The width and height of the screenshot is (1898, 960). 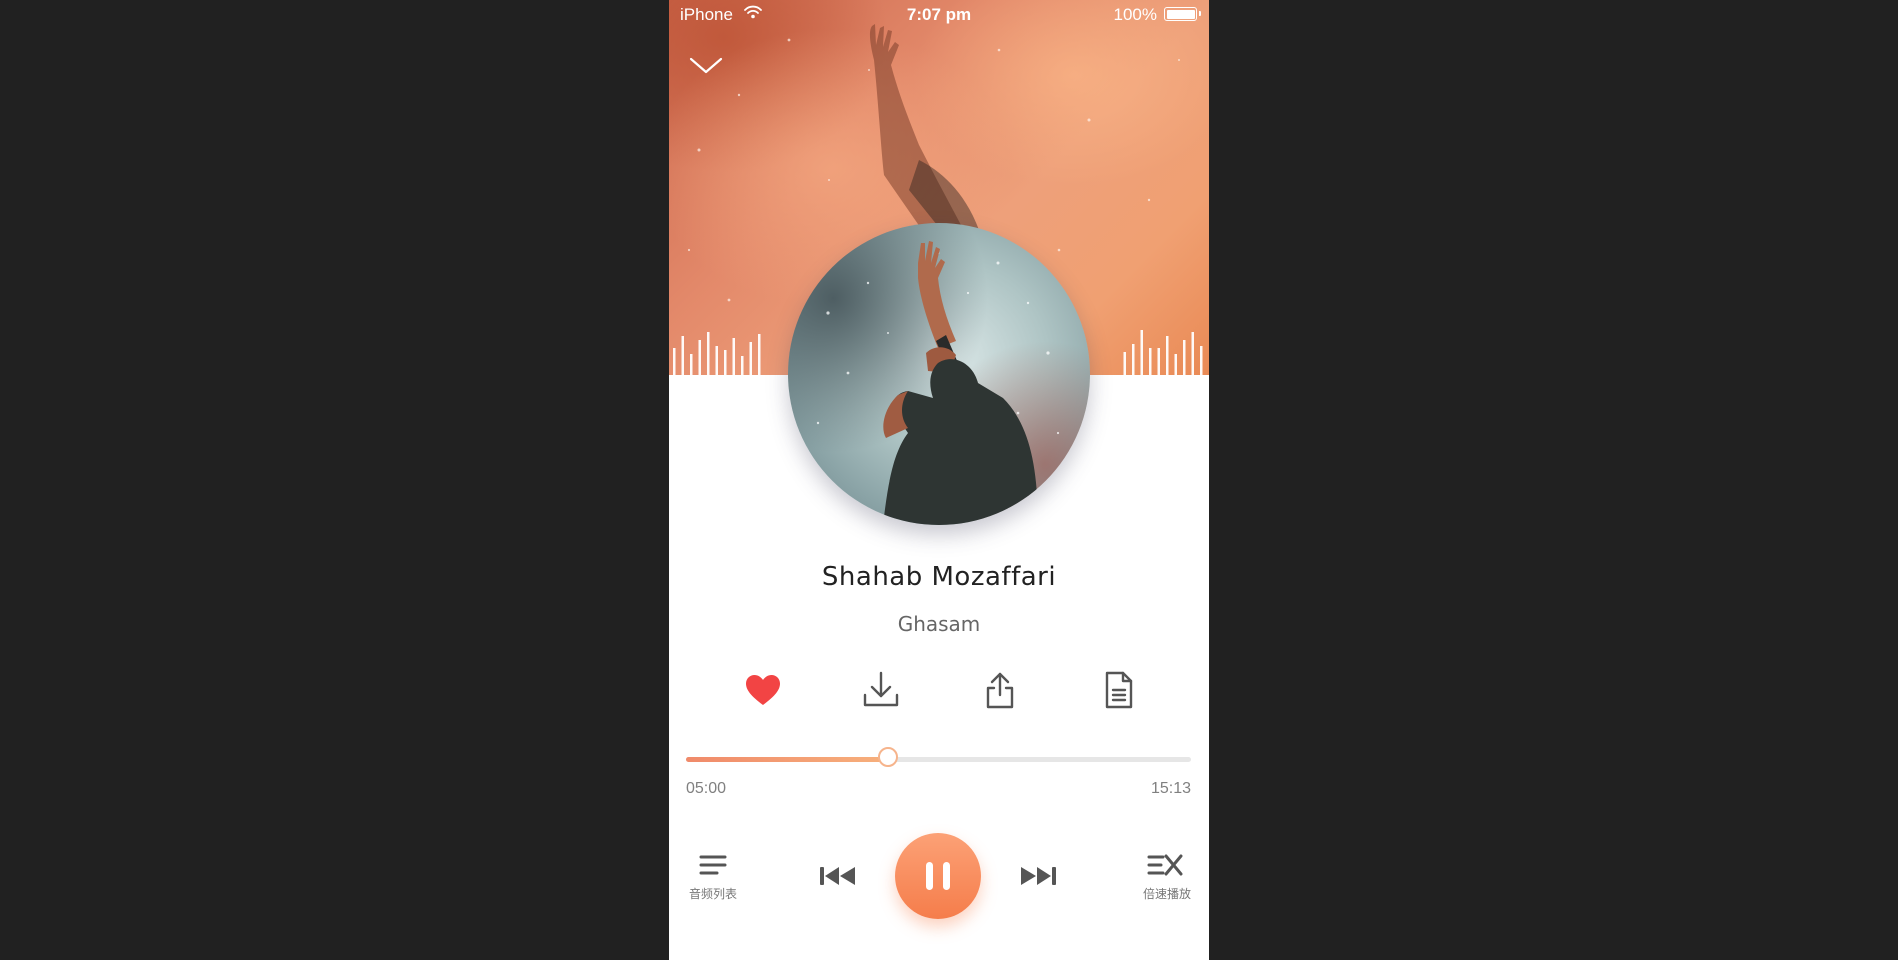 I want to click on list-icon, so click(x=713, y=865).